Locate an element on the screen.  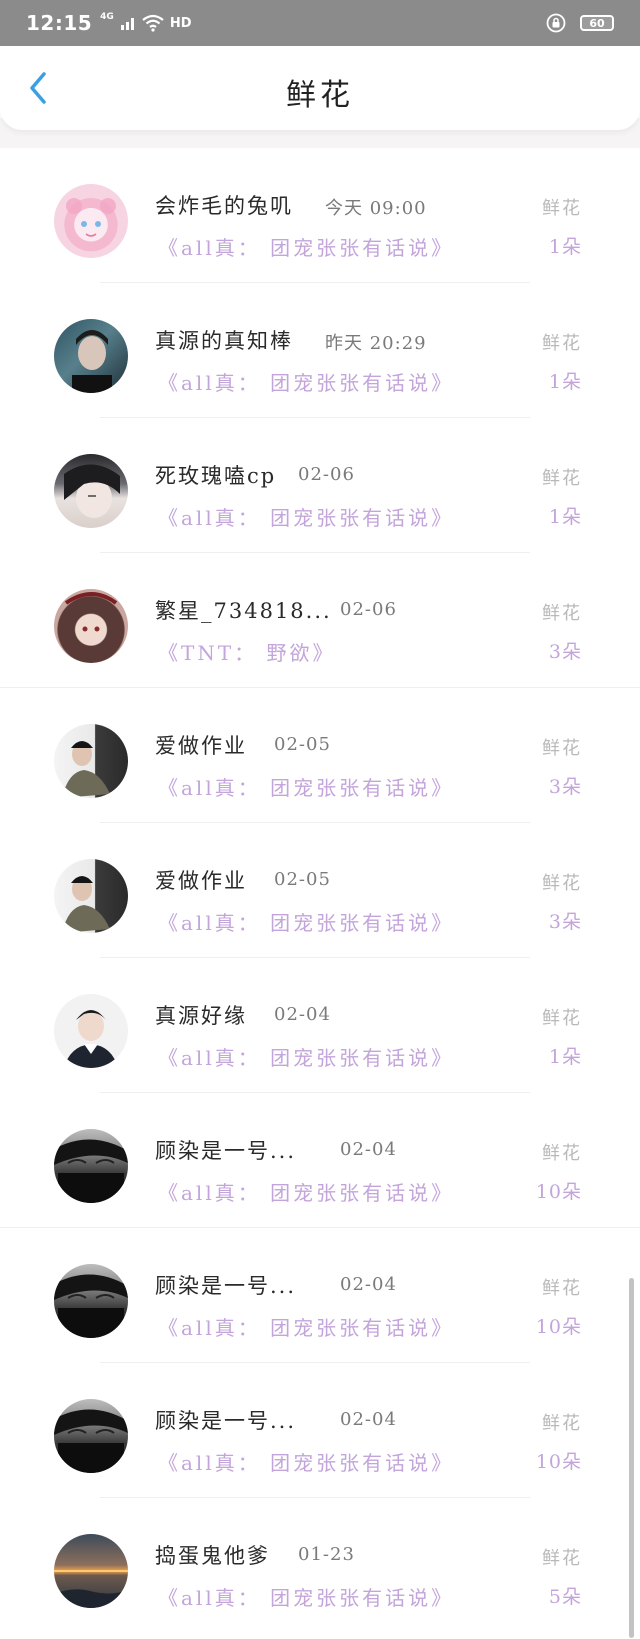
send-time: 今天 09:00 is located at coordinates (376, 208).